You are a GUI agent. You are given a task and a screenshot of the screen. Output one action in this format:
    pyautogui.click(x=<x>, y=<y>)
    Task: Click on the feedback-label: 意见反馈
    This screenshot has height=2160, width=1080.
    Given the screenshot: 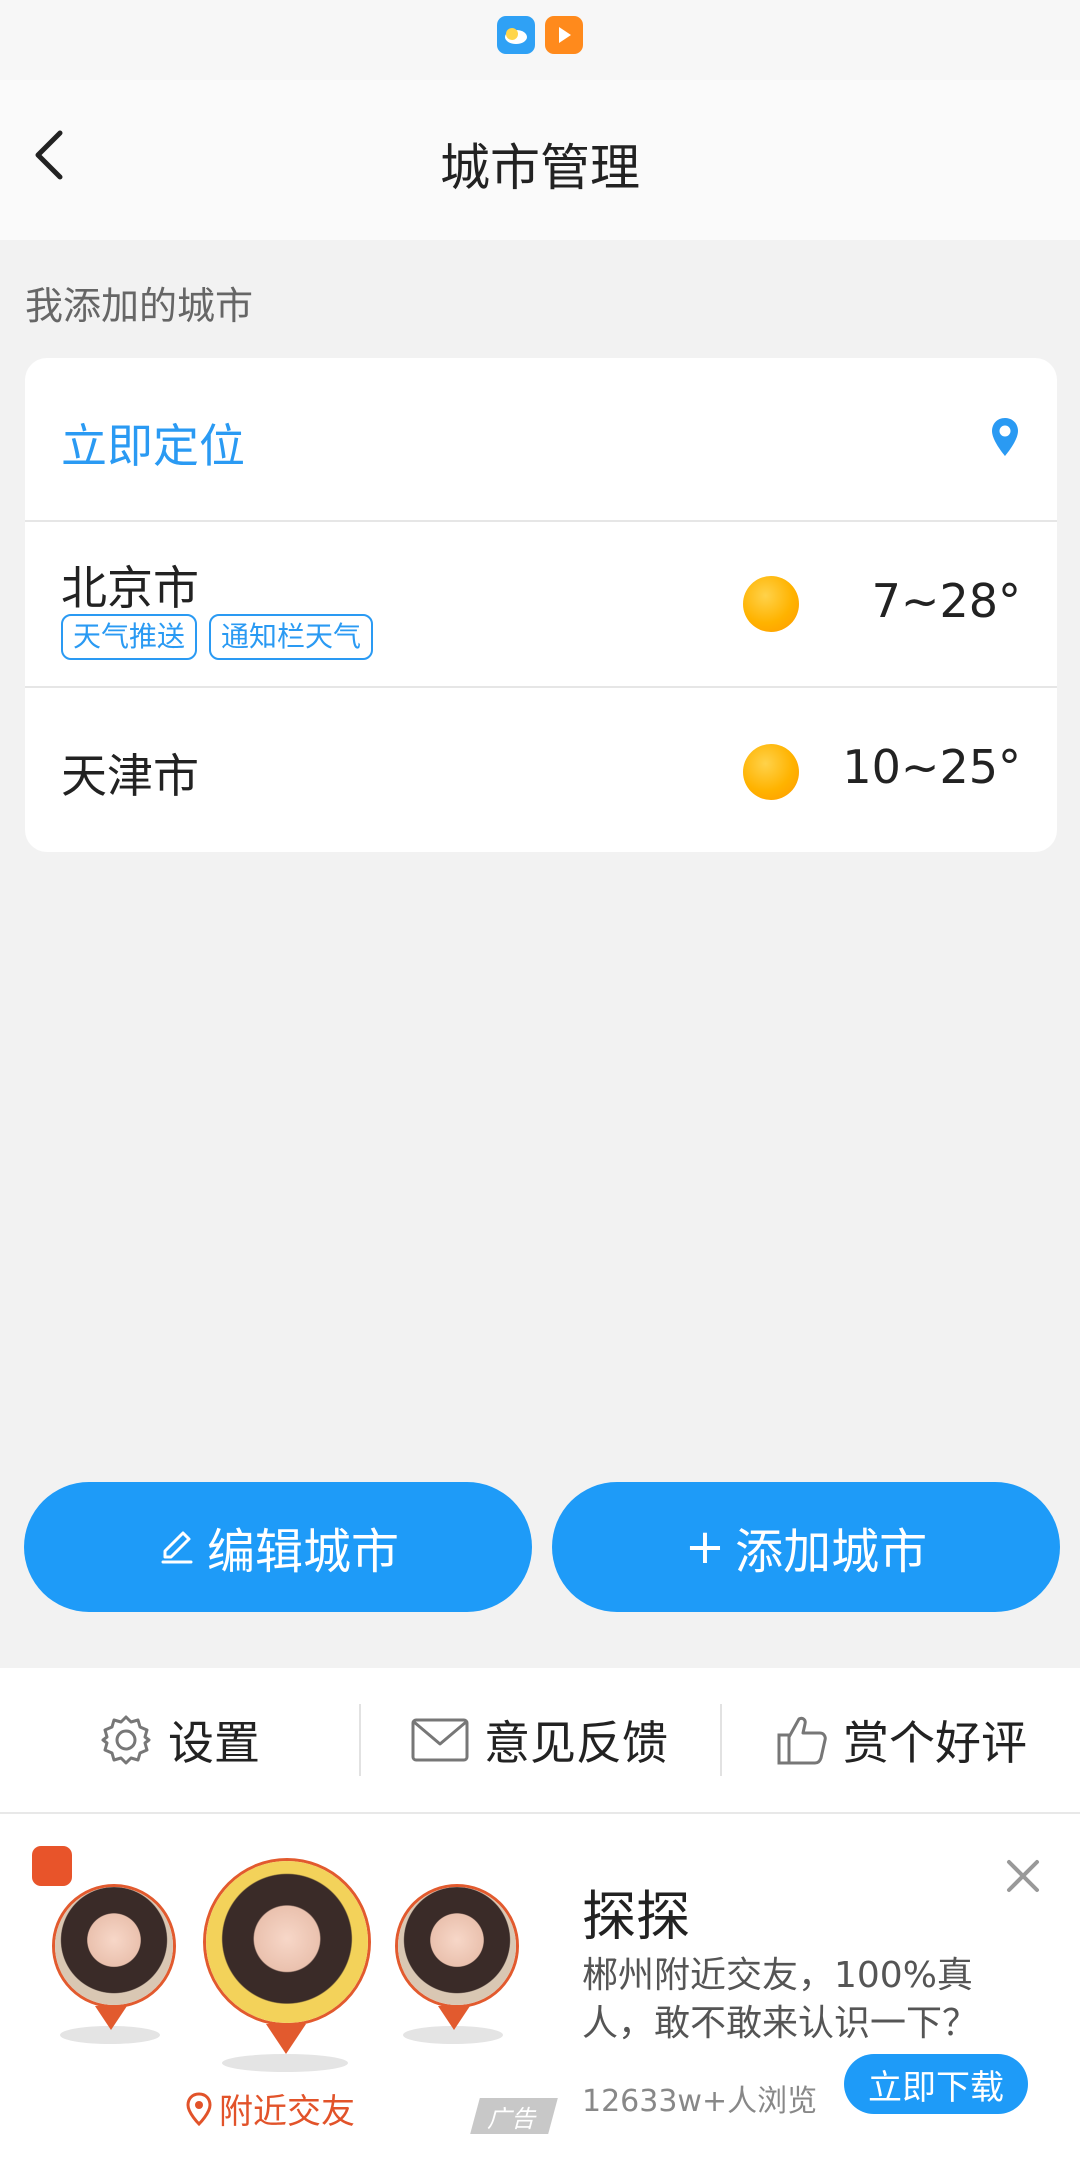 What is the action you would take?
    pyautogui.click(x=576, y=1743)
    